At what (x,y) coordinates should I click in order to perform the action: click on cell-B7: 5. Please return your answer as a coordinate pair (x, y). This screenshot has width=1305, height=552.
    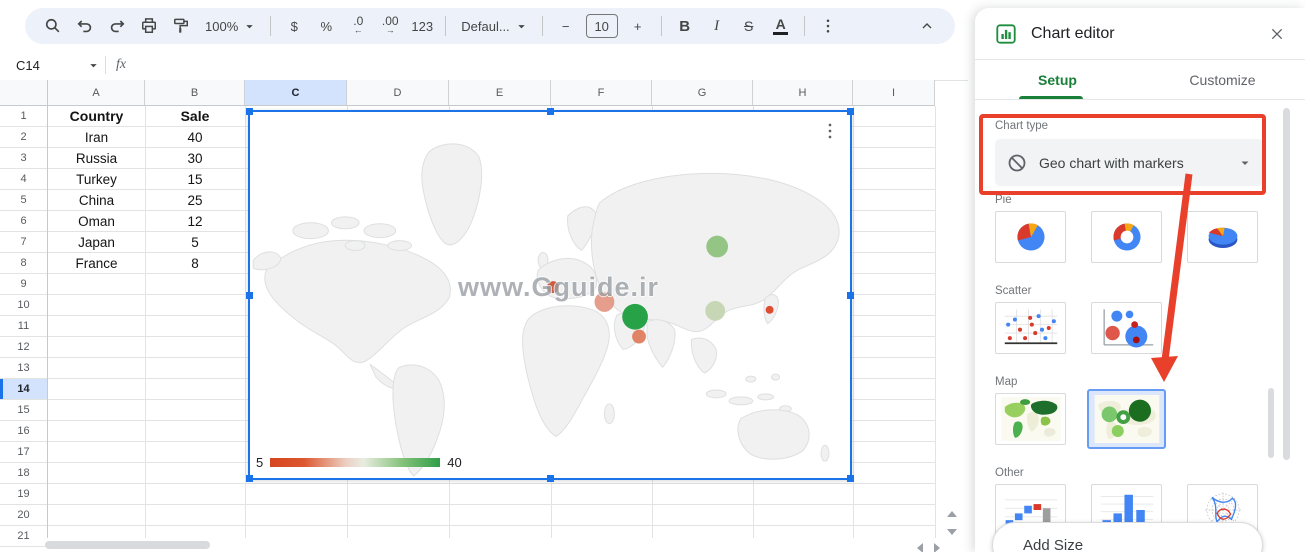
    Looking at the image, I should click on (195, 242).